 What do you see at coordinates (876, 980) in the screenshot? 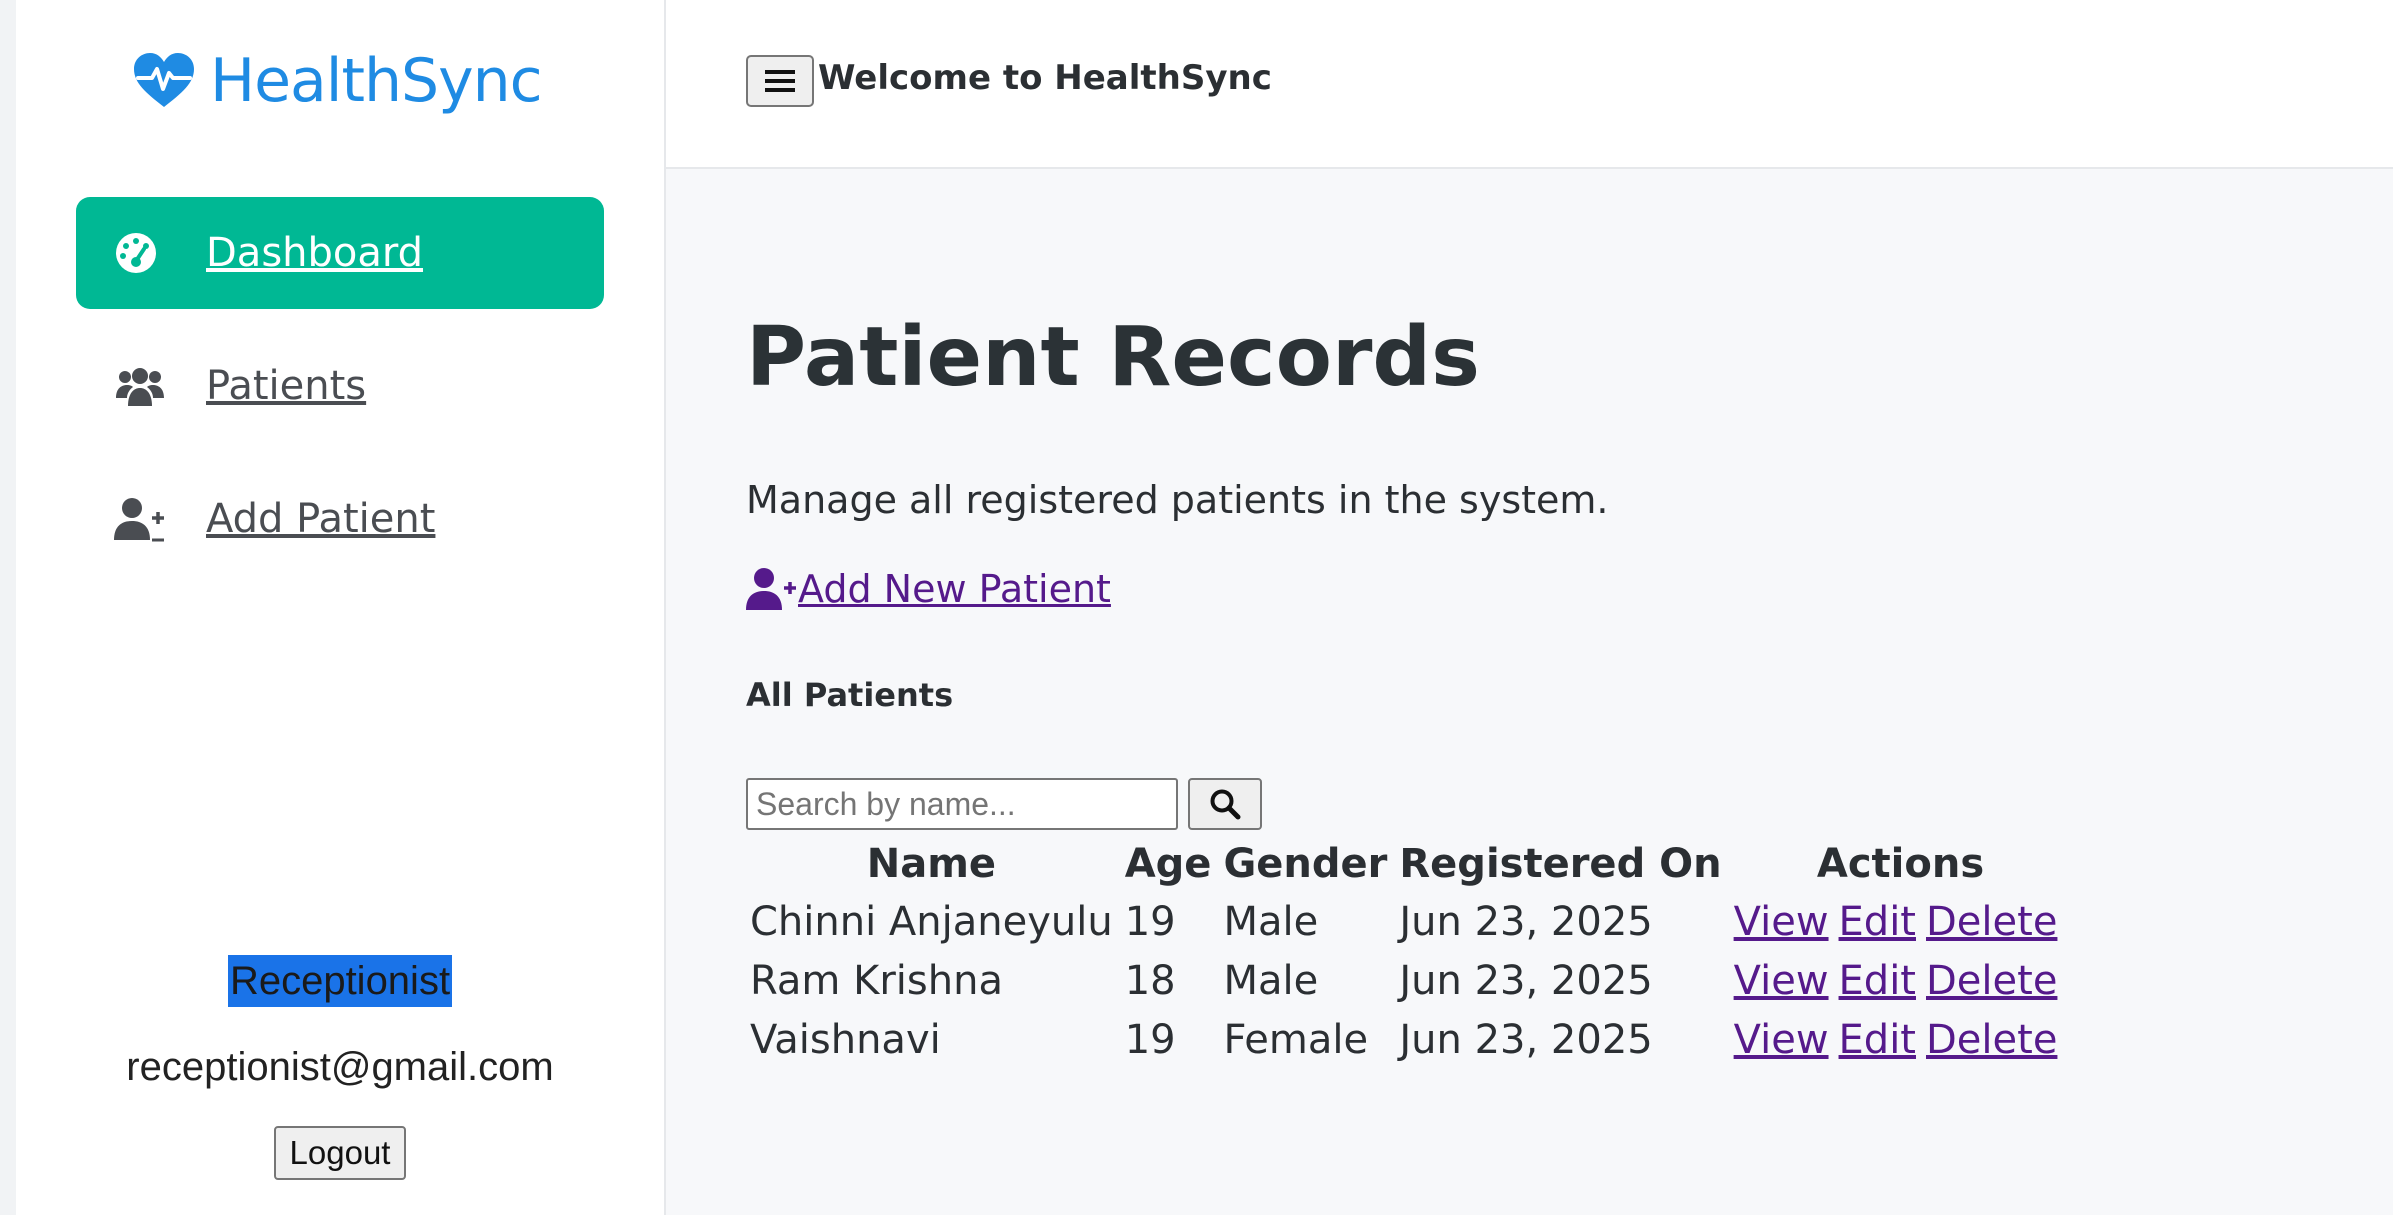
I see `patient-name: Ram Krishna` at bounding box center [876, 980].